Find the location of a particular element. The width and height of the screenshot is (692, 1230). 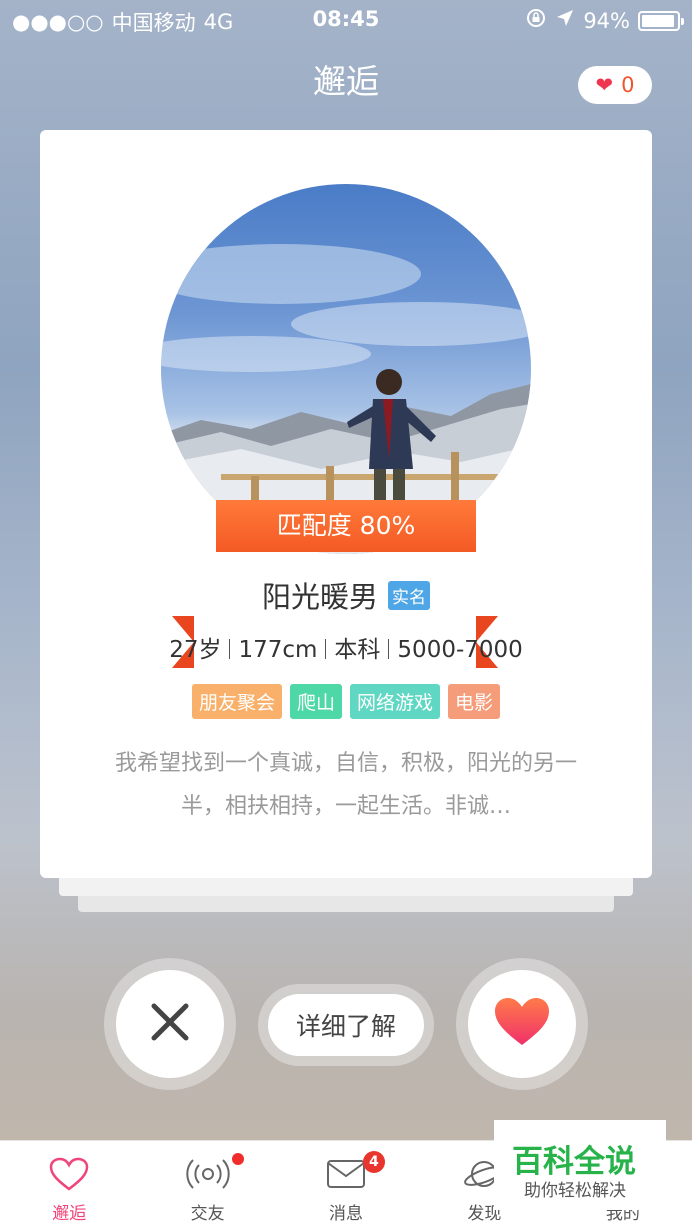

tag-item: 网络游戏 is located at coordinates (395, 701).